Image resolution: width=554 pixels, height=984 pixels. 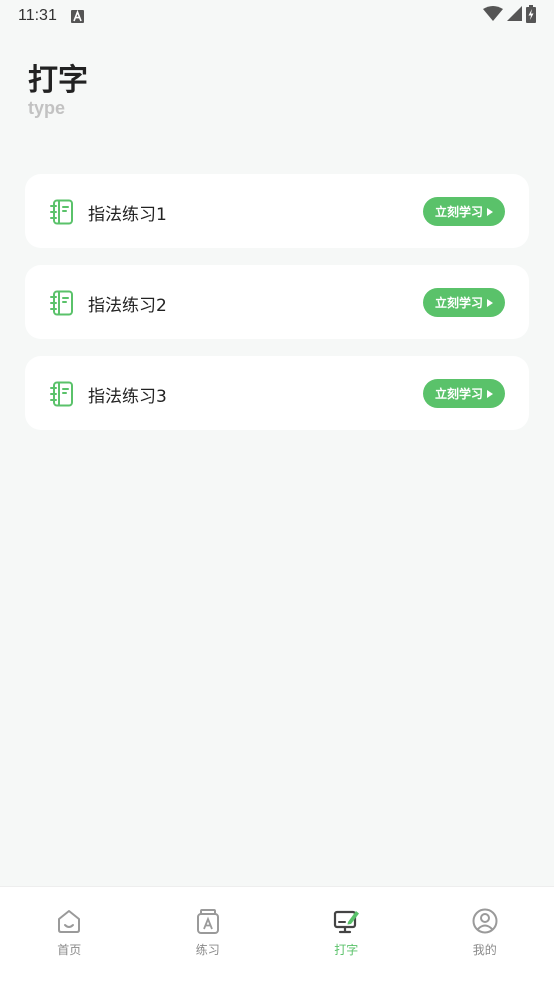 I want to click on lesson-title: 指法练习1, so click(x=127, y=215).